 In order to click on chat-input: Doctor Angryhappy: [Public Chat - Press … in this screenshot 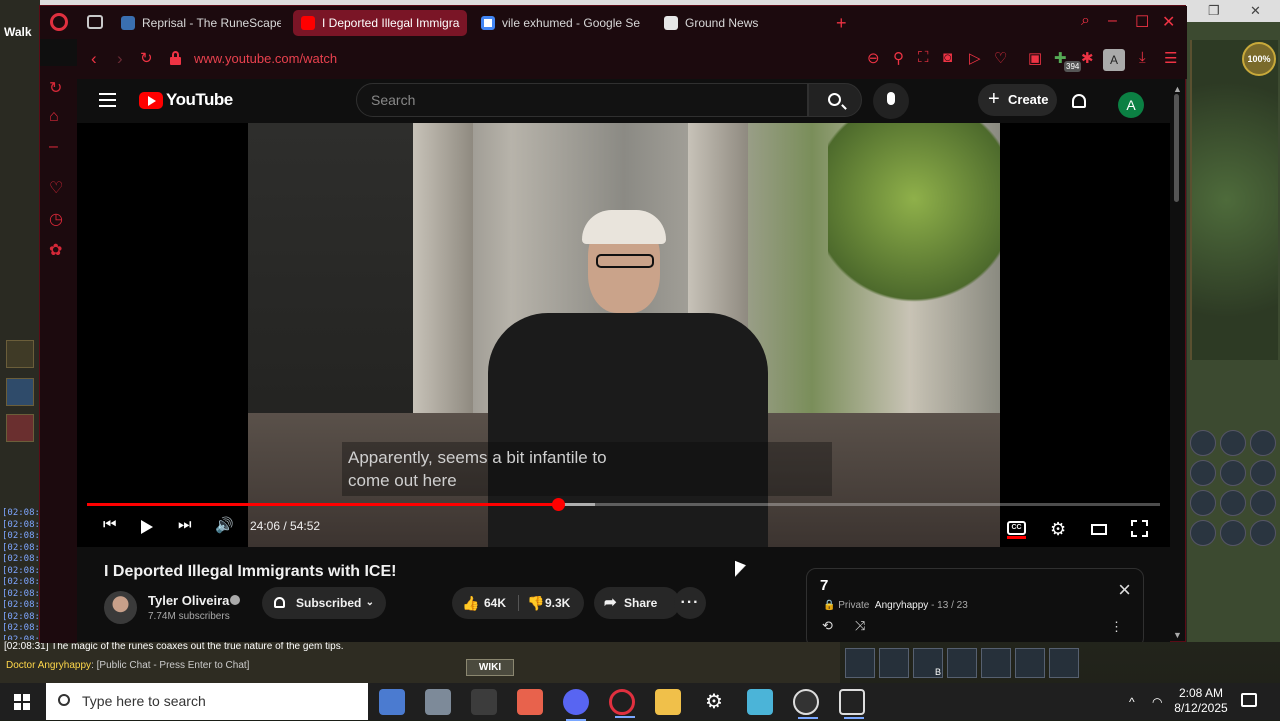, I will do `click(127, 665)`.